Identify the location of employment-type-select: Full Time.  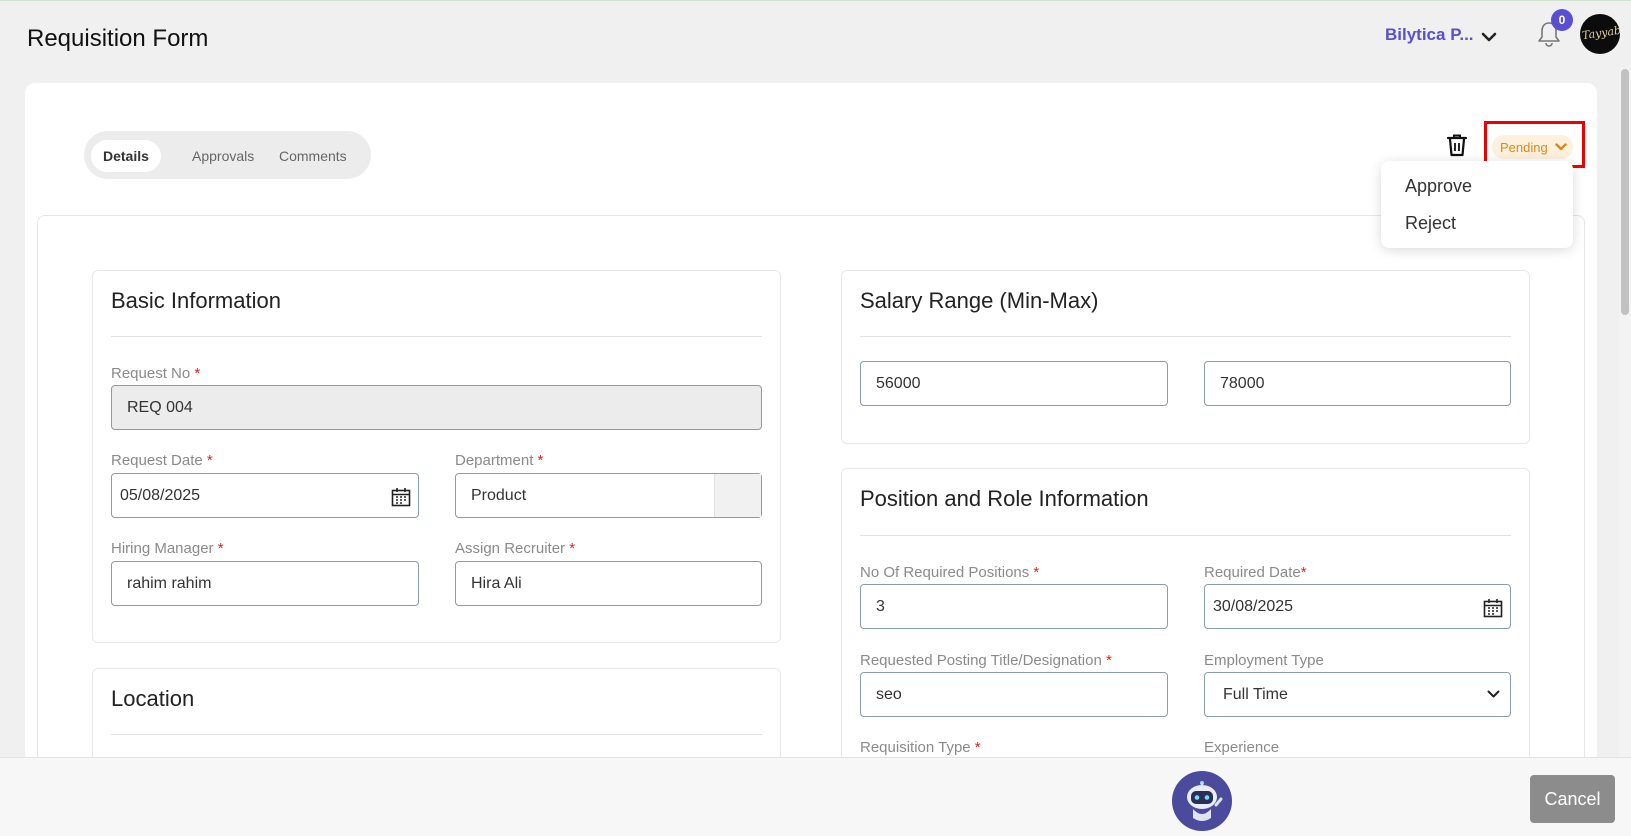
(1357, 694).